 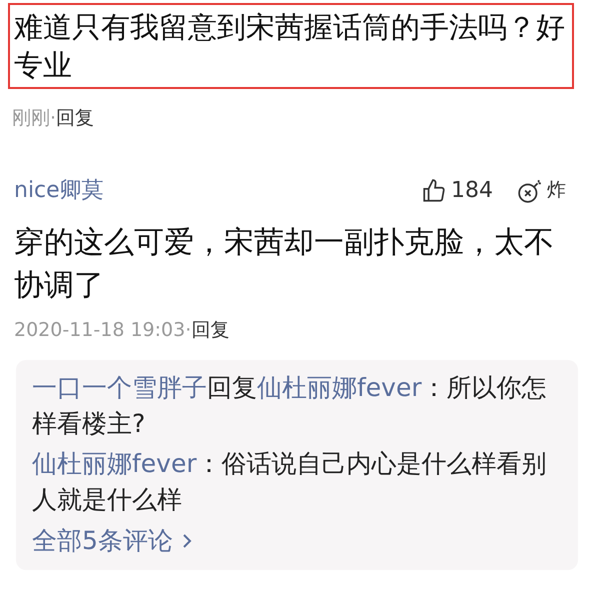 I want to click on more-replies-link: 全部5条评论, so click(x=112, y=541).